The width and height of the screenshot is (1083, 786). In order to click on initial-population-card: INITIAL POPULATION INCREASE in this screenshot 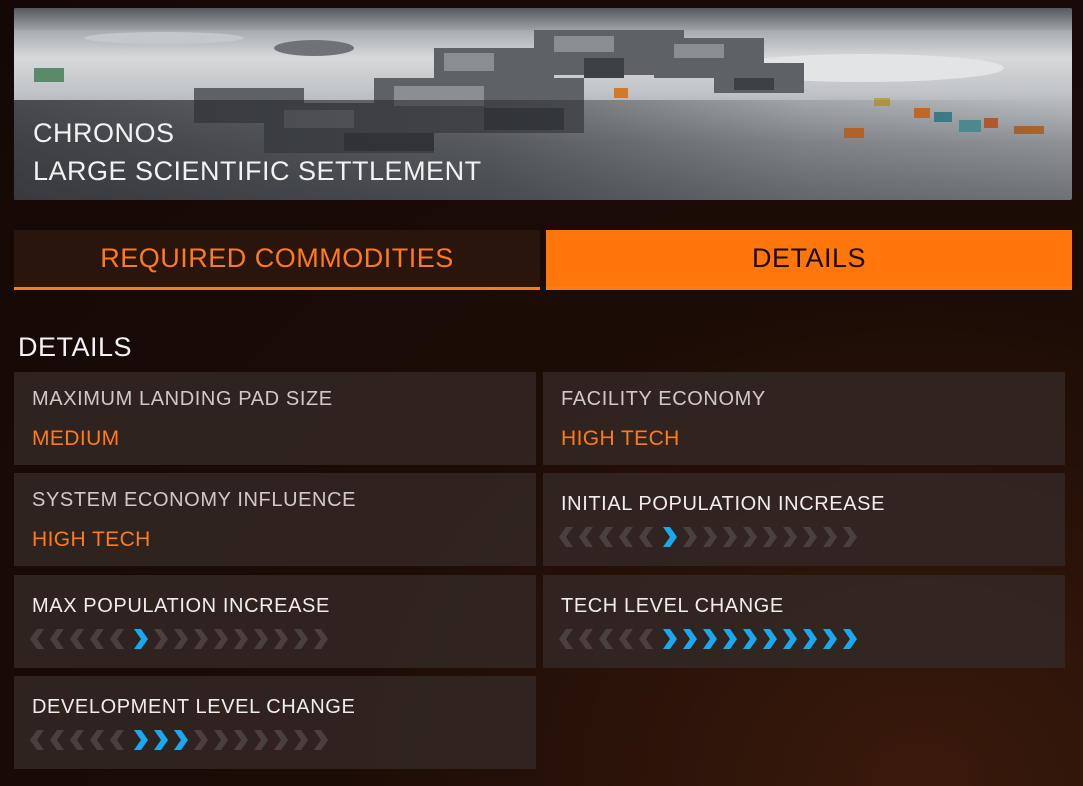, I will do `click(804, 519)`.